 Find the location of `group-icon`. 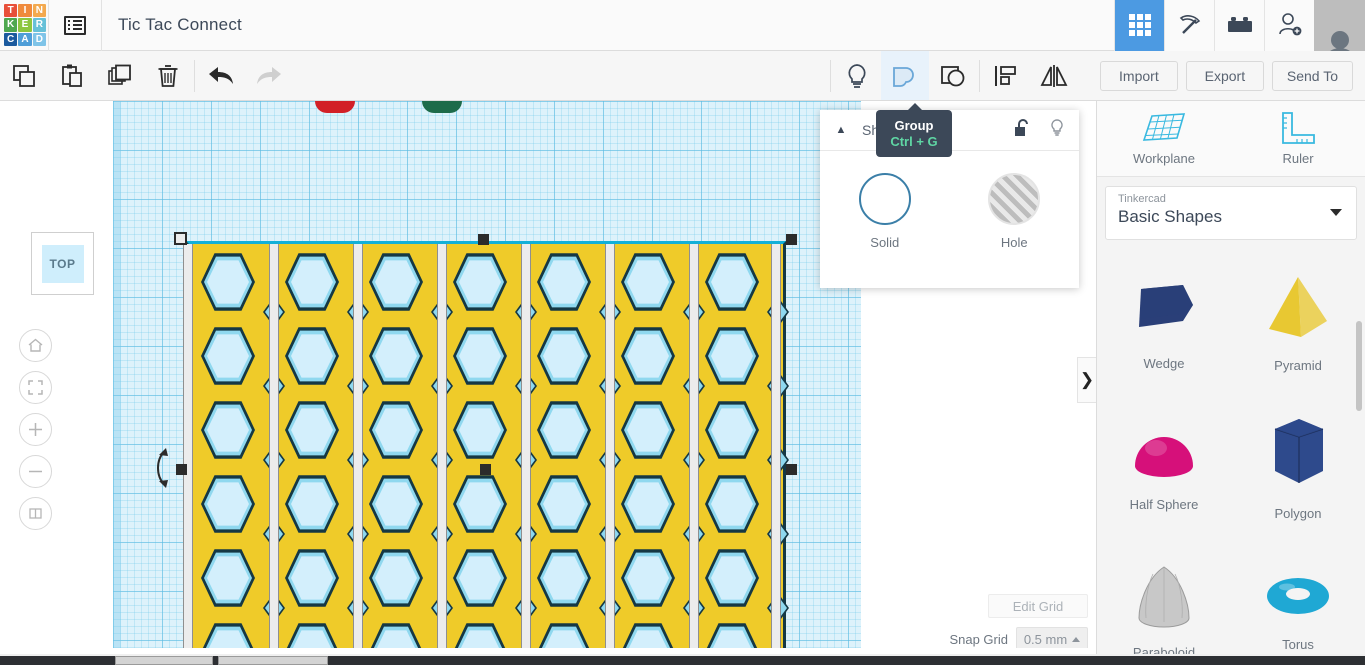

group-icon is located at coordinates (905, 75).